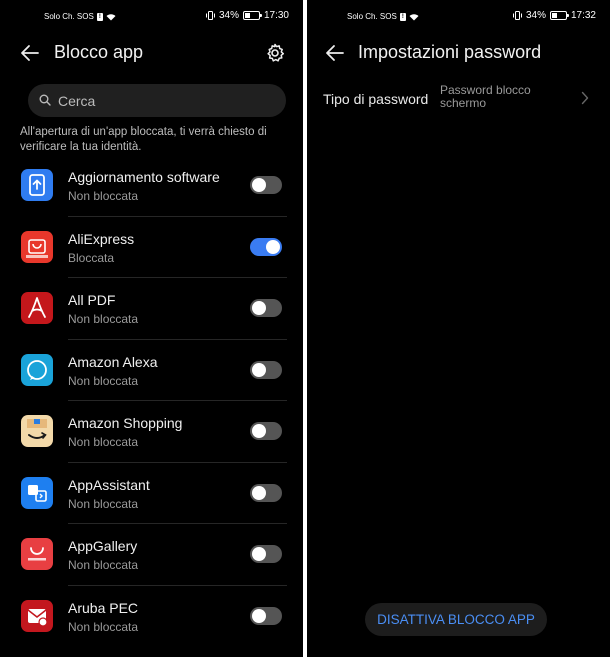 This screenshot has width=610, height=657. I want to click on search-icon, so click(45, 100).